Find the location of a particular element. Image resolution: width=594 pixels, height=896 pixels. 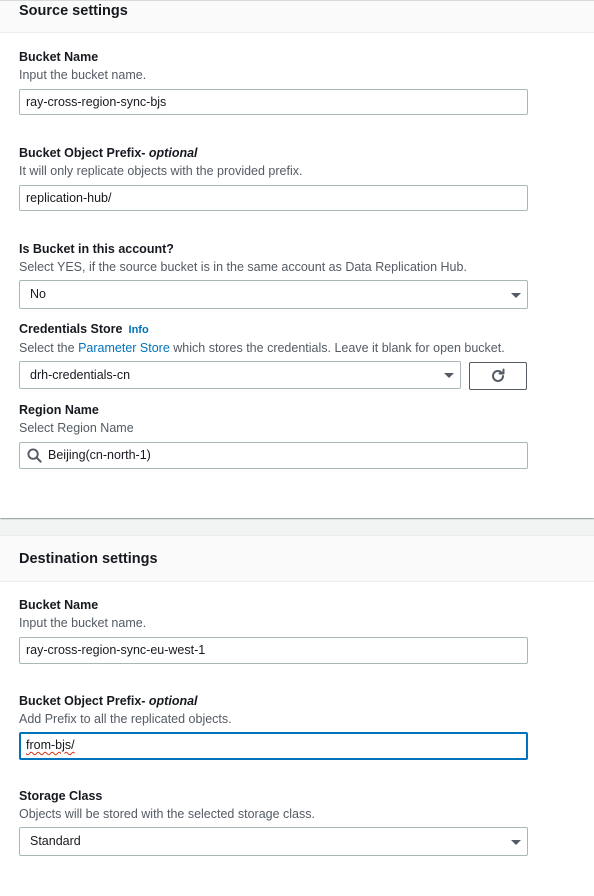

destination-settings-title: Destination settings is located at coordinates (88, 559).